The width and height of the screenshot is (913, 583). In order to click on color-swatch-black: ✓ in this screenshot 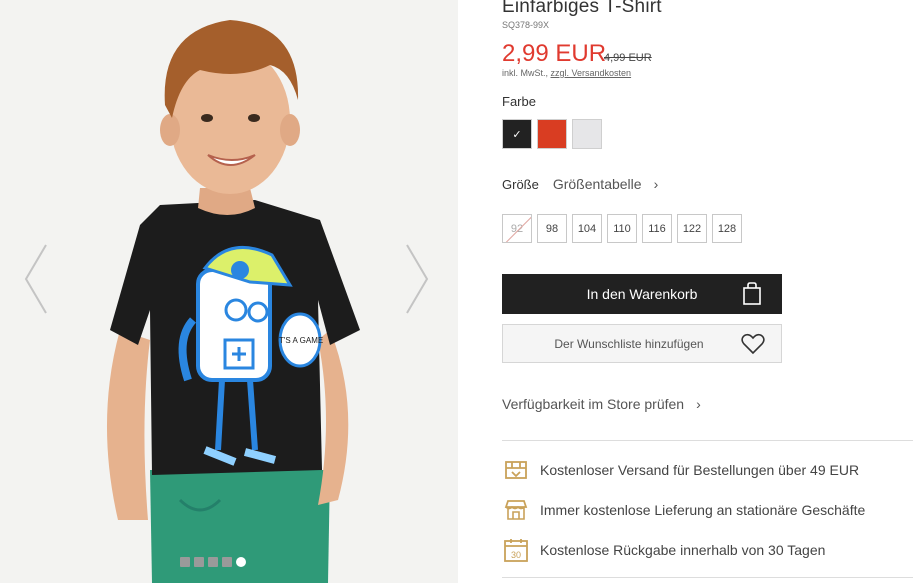, I will do `click(517, 134)`.